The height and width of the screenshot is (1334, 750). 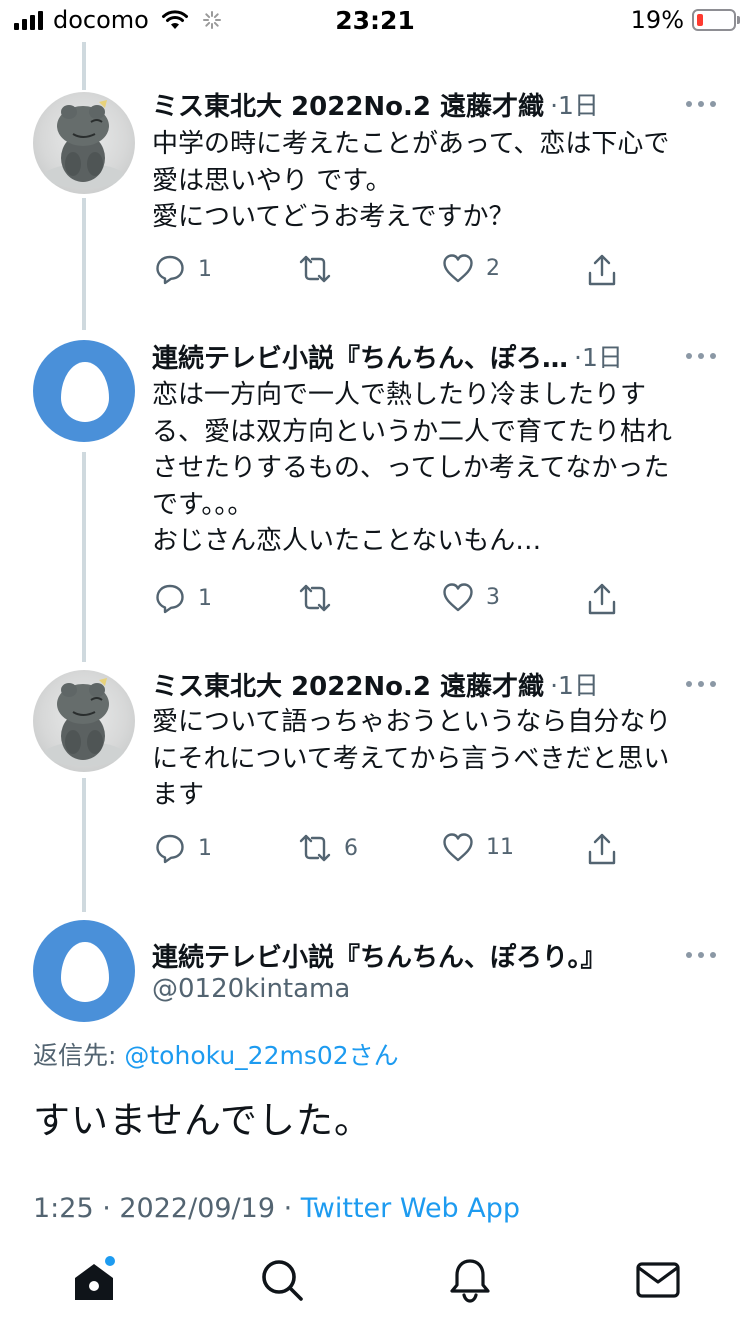 I want to click on tweet-text: すいませんでした。, so click(x=203, y=1120).